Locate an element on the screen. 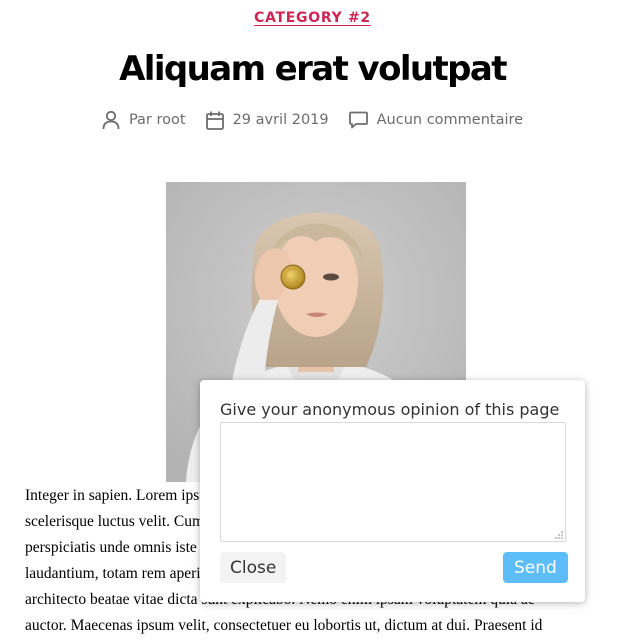  comments-link: Aucun commentaire is located at coordinates (450, 120).